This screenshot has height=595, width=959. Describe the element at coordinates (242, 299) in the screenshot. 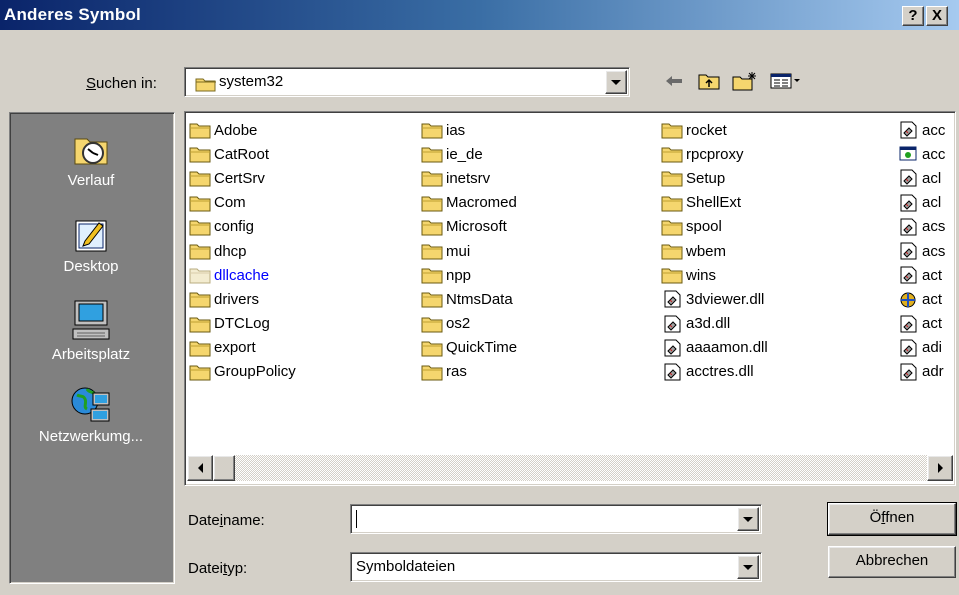

I see `list-item: drivers` at that location.